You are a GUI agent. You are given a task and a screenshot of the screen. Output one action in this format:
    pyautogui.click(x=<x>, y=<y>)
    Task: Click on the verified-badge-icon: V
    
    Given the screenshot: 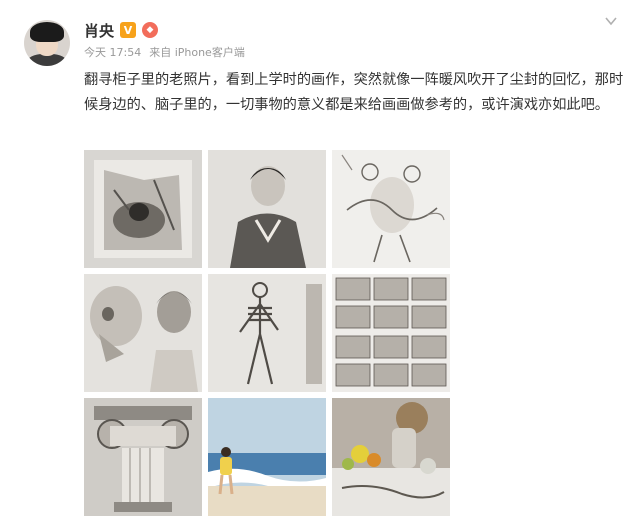 What is the action you would take?
    pyautogui.click(x=128, y=30)
    